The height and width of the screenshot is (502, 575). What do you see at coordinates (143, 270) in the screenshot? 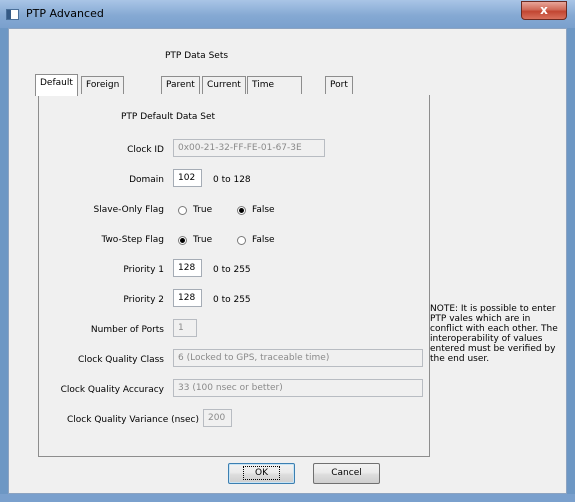
I see `priority1-label: Priority 1` at bounding box center [143, 270].